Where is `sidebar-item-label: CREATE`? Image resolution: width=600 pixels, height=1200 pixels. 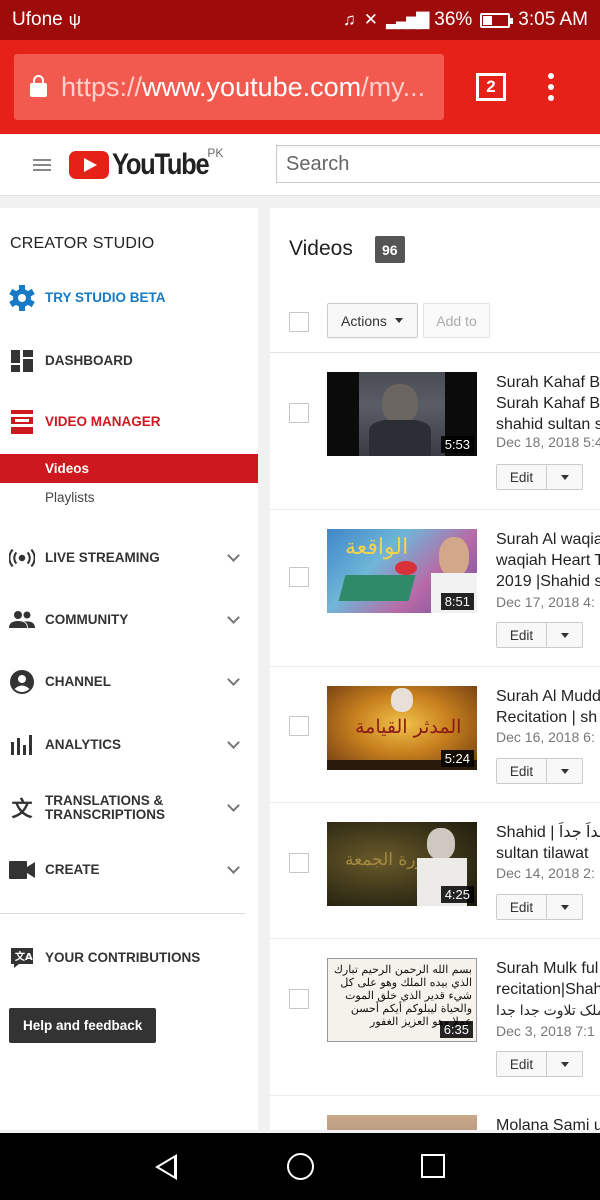
sidebar-item-label: CREATE is located at coordinates (72, 869).